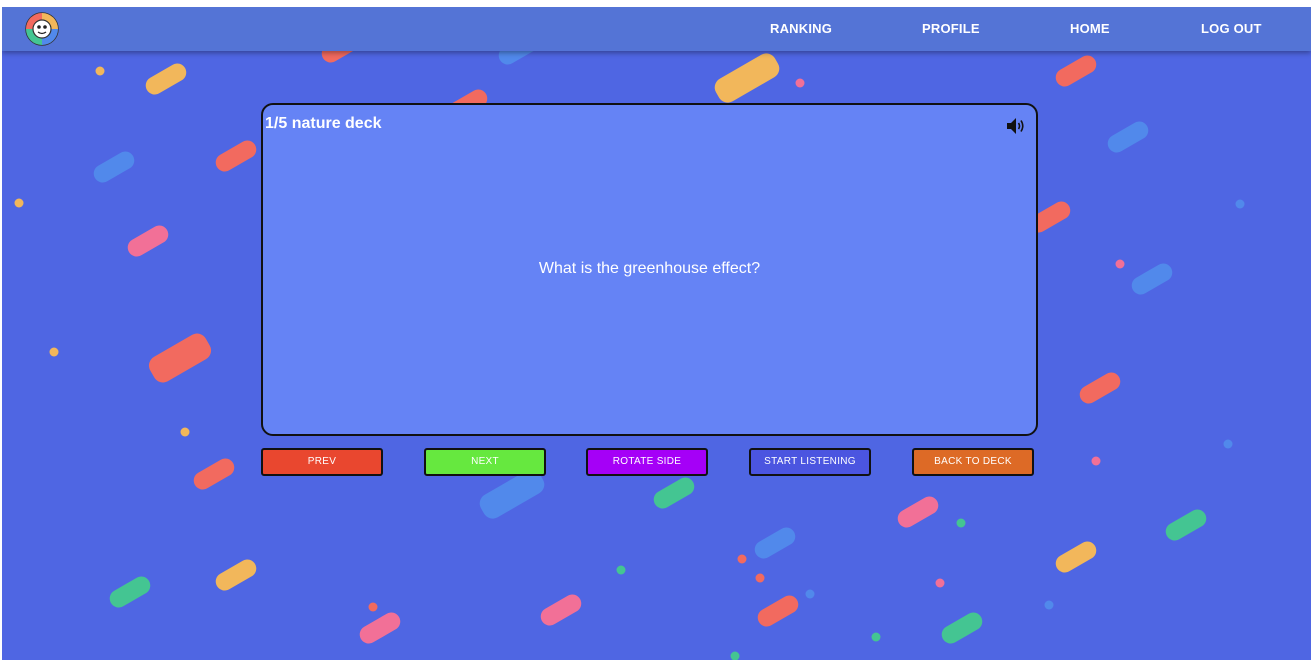 Image resolution: width=1313 pixels, height=669 pixels. What do you see at coordinates (323, 123) in the screenshot?
I see `deck-progress-title: 1/5 nature deck` at bounding box center [323, 123].